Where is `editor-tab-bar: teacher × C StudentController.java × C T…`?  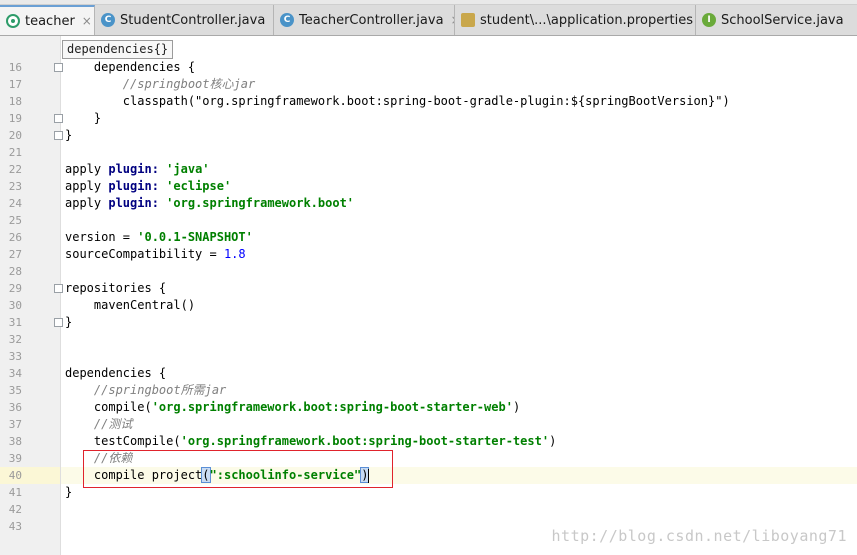 editor-tab-bar: teacher × C StudentController.java × C T… is located at coordinates (428, 20).